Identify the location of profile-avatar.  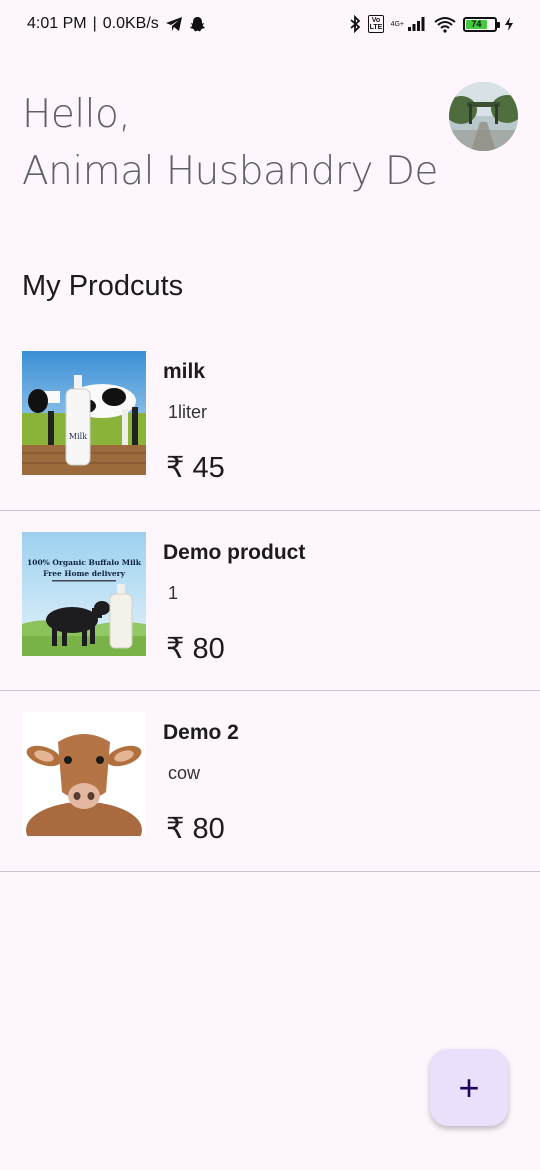
(483, 116).